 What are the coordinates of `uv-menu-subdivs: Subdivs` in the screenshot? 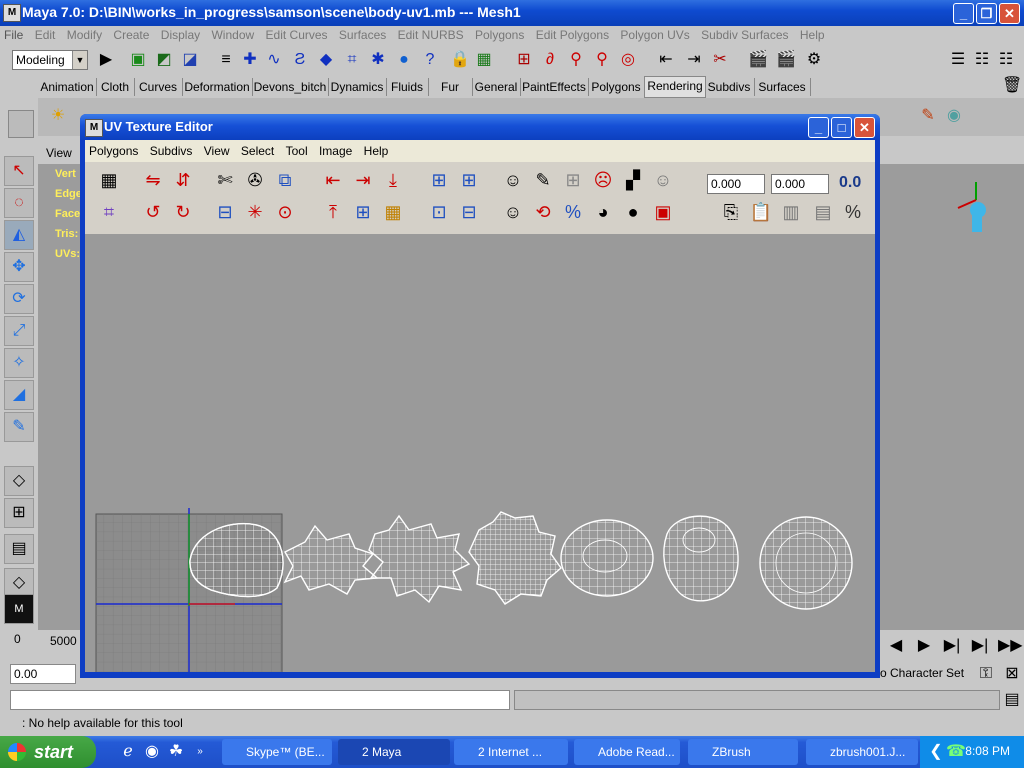 It's located at (171, 151).